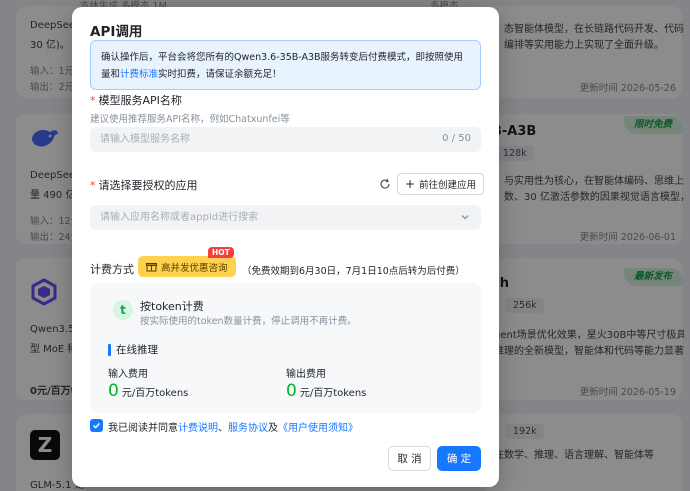 This screenshot has width=690, height=491. Describe the element at coordinates (148, 185) in the screenshot. I see `app-select-label-text: 请选择要授权的应用` at that location.